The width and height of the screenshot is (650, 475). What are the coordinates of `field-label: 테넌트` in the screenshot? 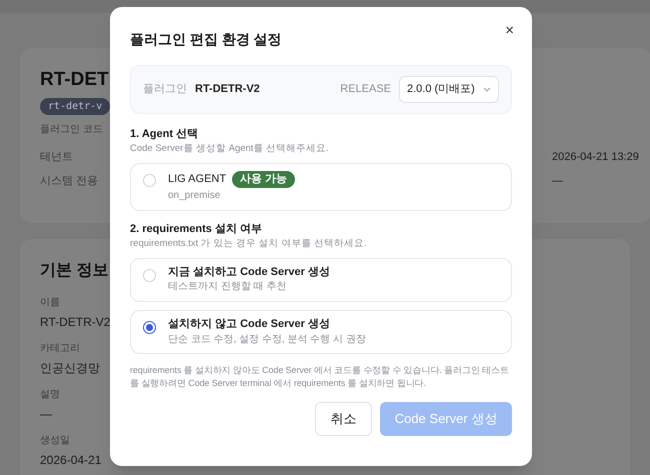 It's located at (56, 157).